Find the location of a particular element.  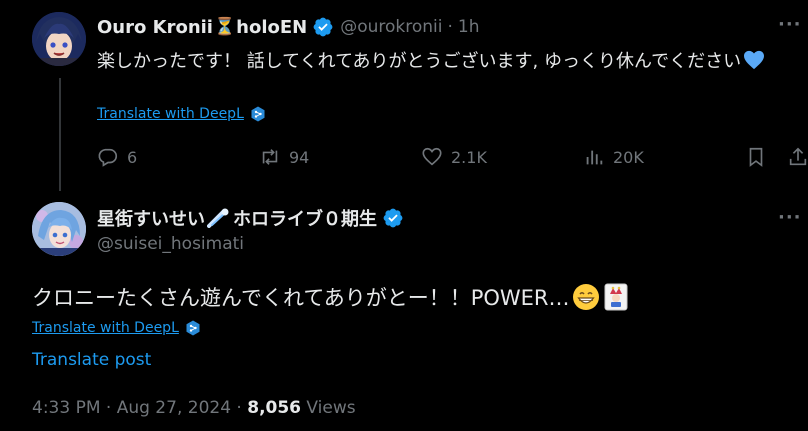

avatar-suisei is located at coordinates (59, 229).